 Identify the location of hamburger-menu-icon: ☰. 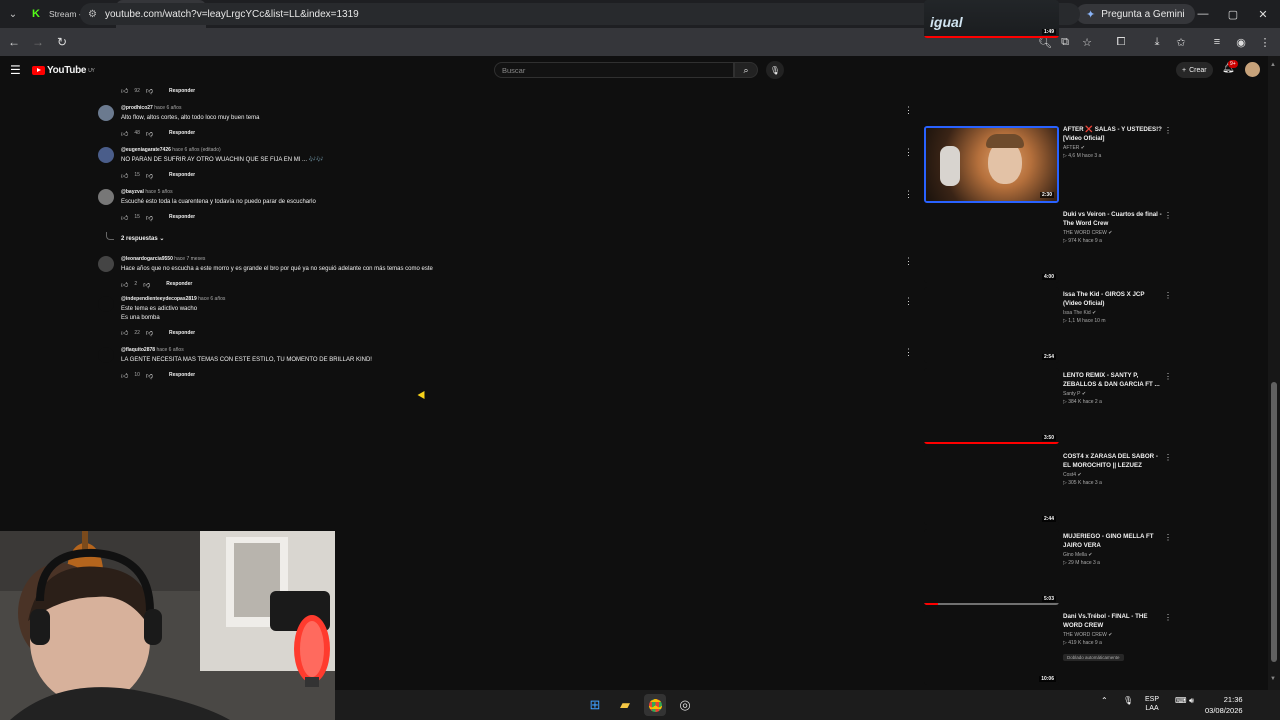
(15, 70).